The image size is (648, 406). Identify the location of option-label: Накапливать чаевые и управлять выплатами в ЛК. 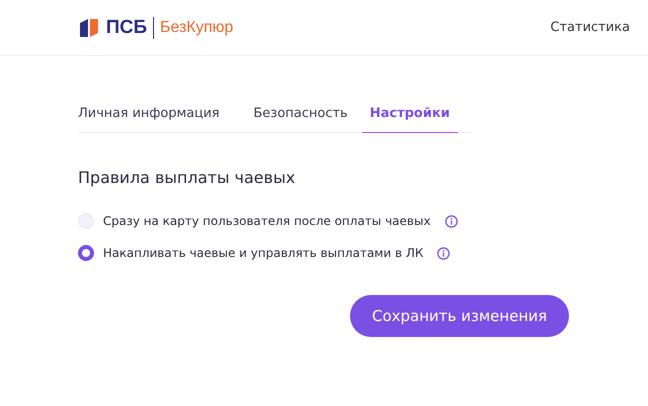
(263, 253).